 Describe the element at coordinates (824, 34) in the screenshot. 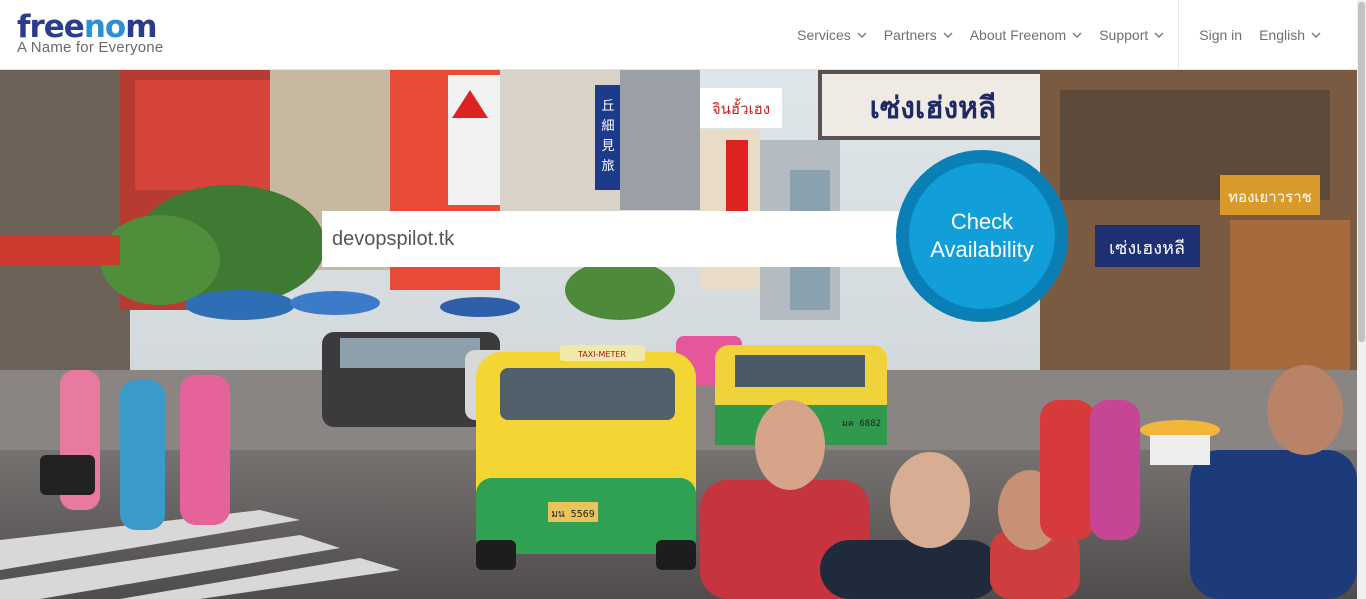

I see `nav-services-label: Services` at that location.